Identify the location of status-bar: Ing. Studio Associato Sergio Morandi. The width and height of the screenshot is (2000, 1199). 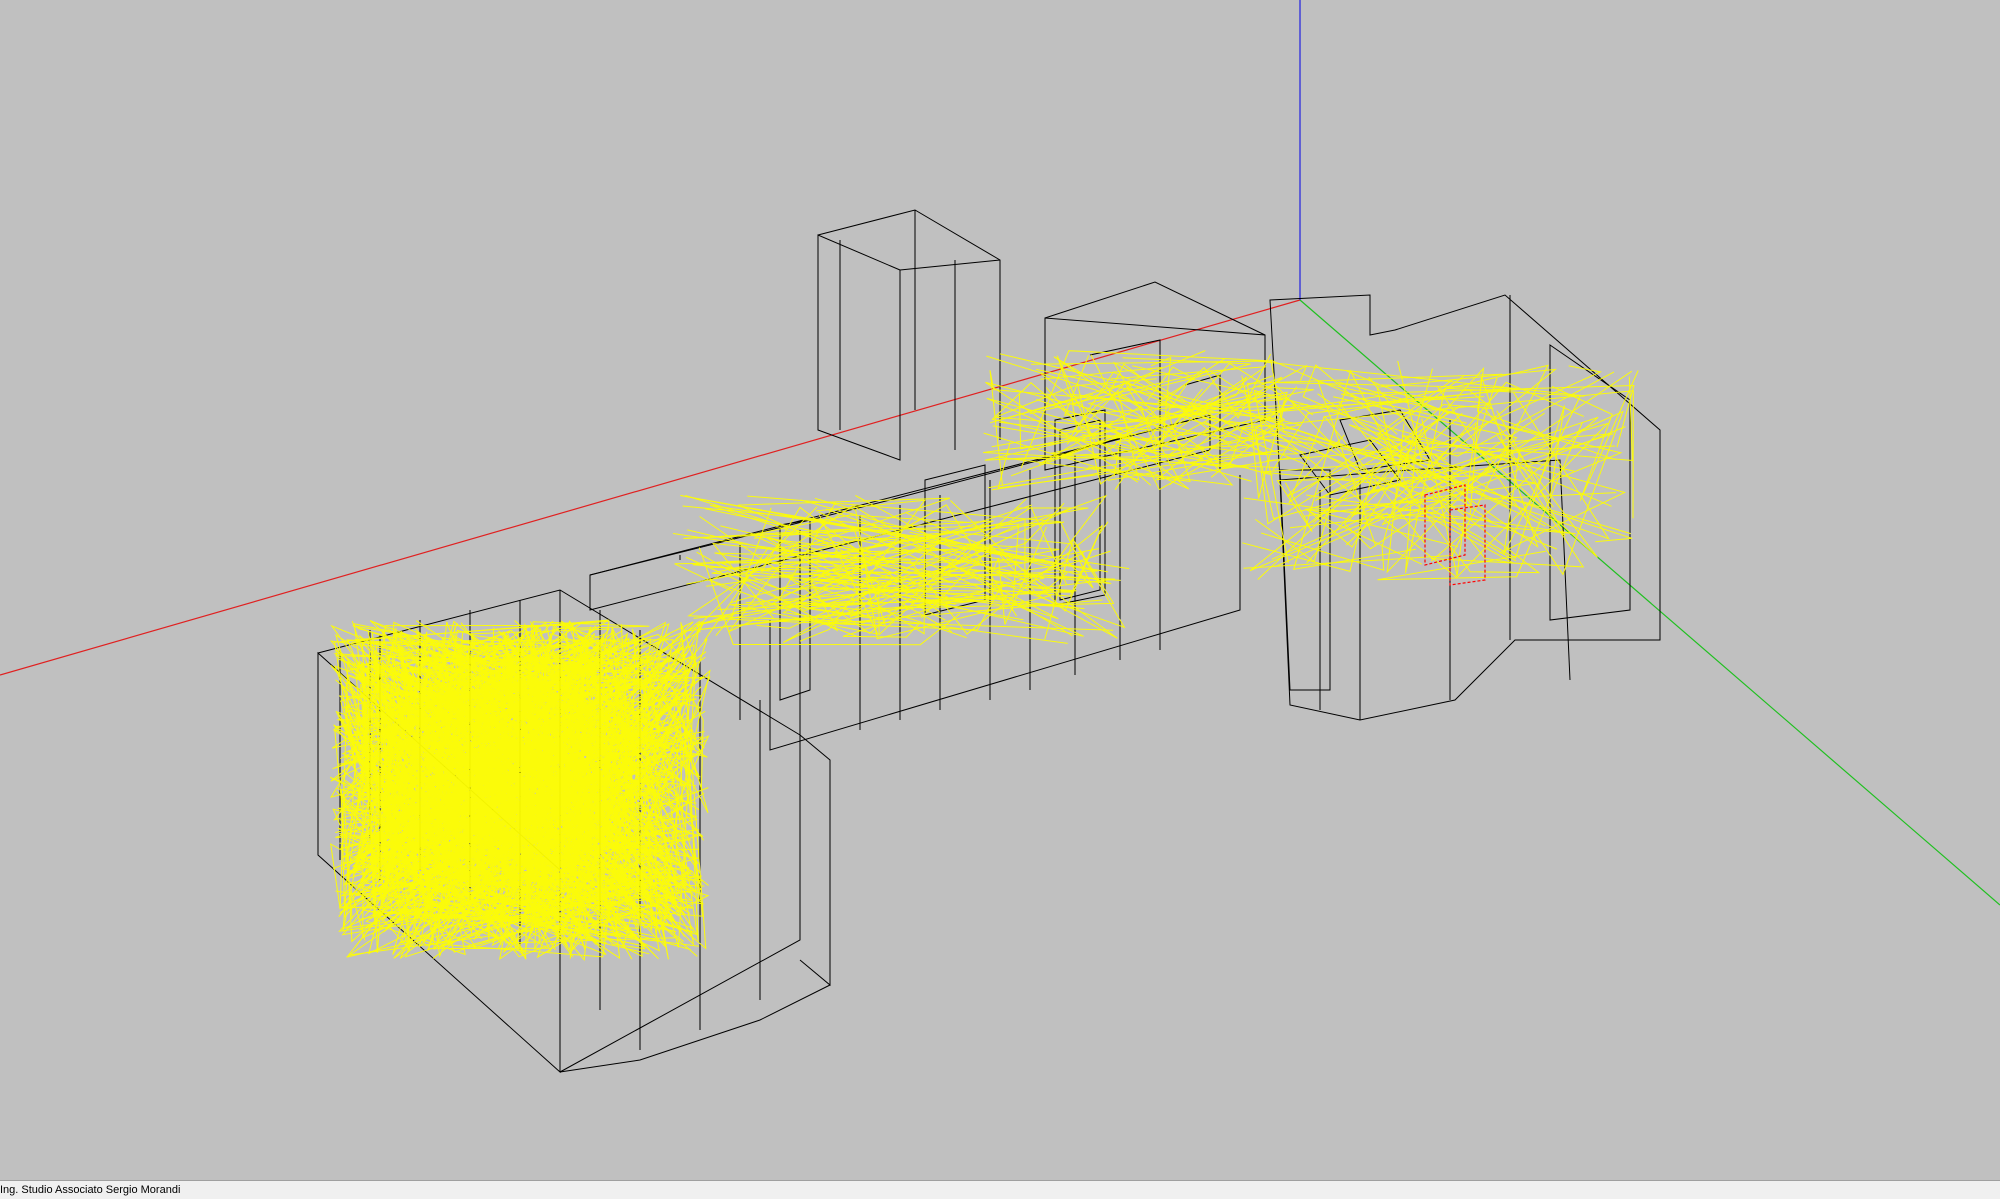
(1000, 1189).